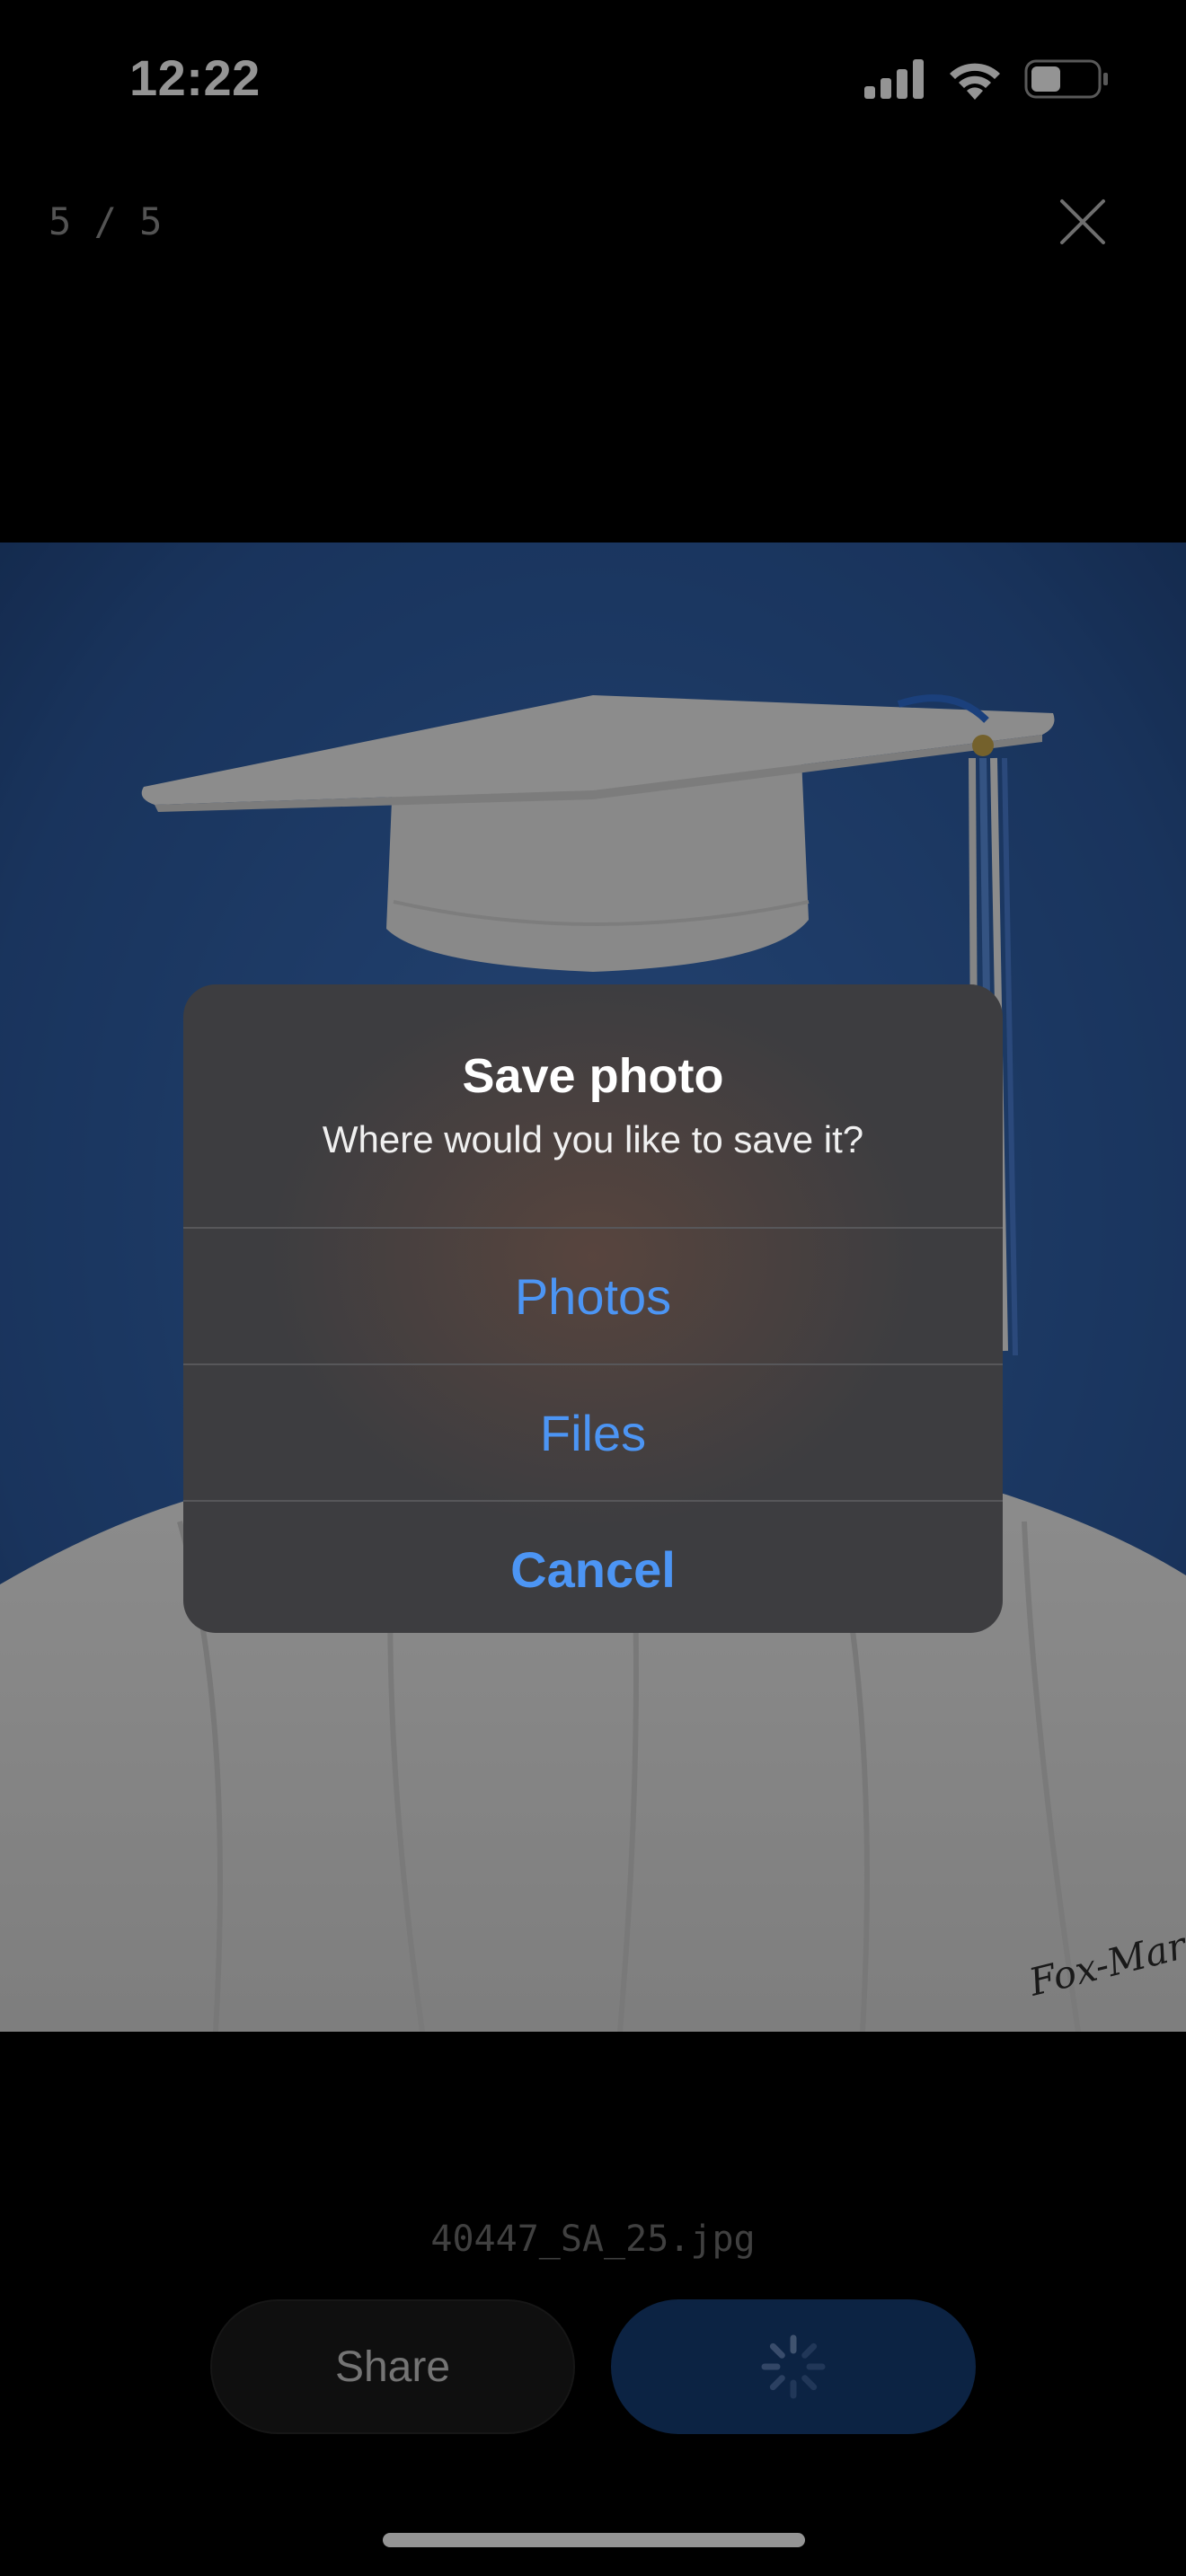 This screenshot has width=1186, height=2576. Describe the element at coordinates (975, 81) in the screenshot. I see `wifi-icon` at that location.